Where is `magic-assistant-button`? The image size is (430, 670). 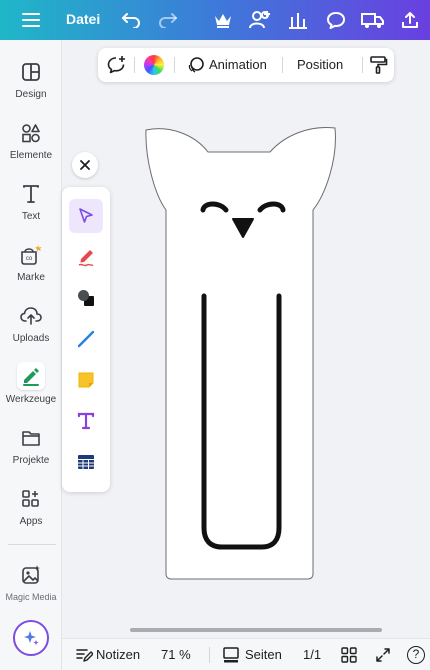 magic-assistant-button is located at coordinates (31, 638).